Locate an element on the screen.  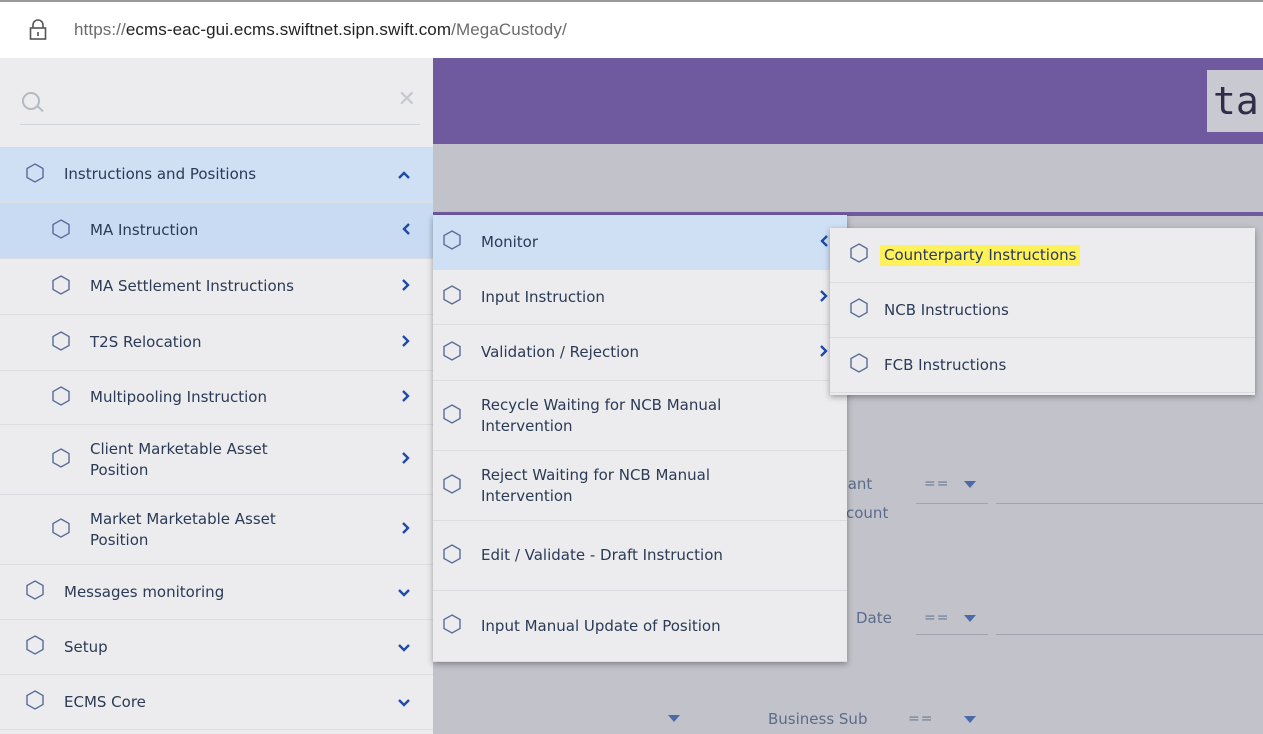
submenu2-item: NCB Instructions is located at coordinates (1042, 310).